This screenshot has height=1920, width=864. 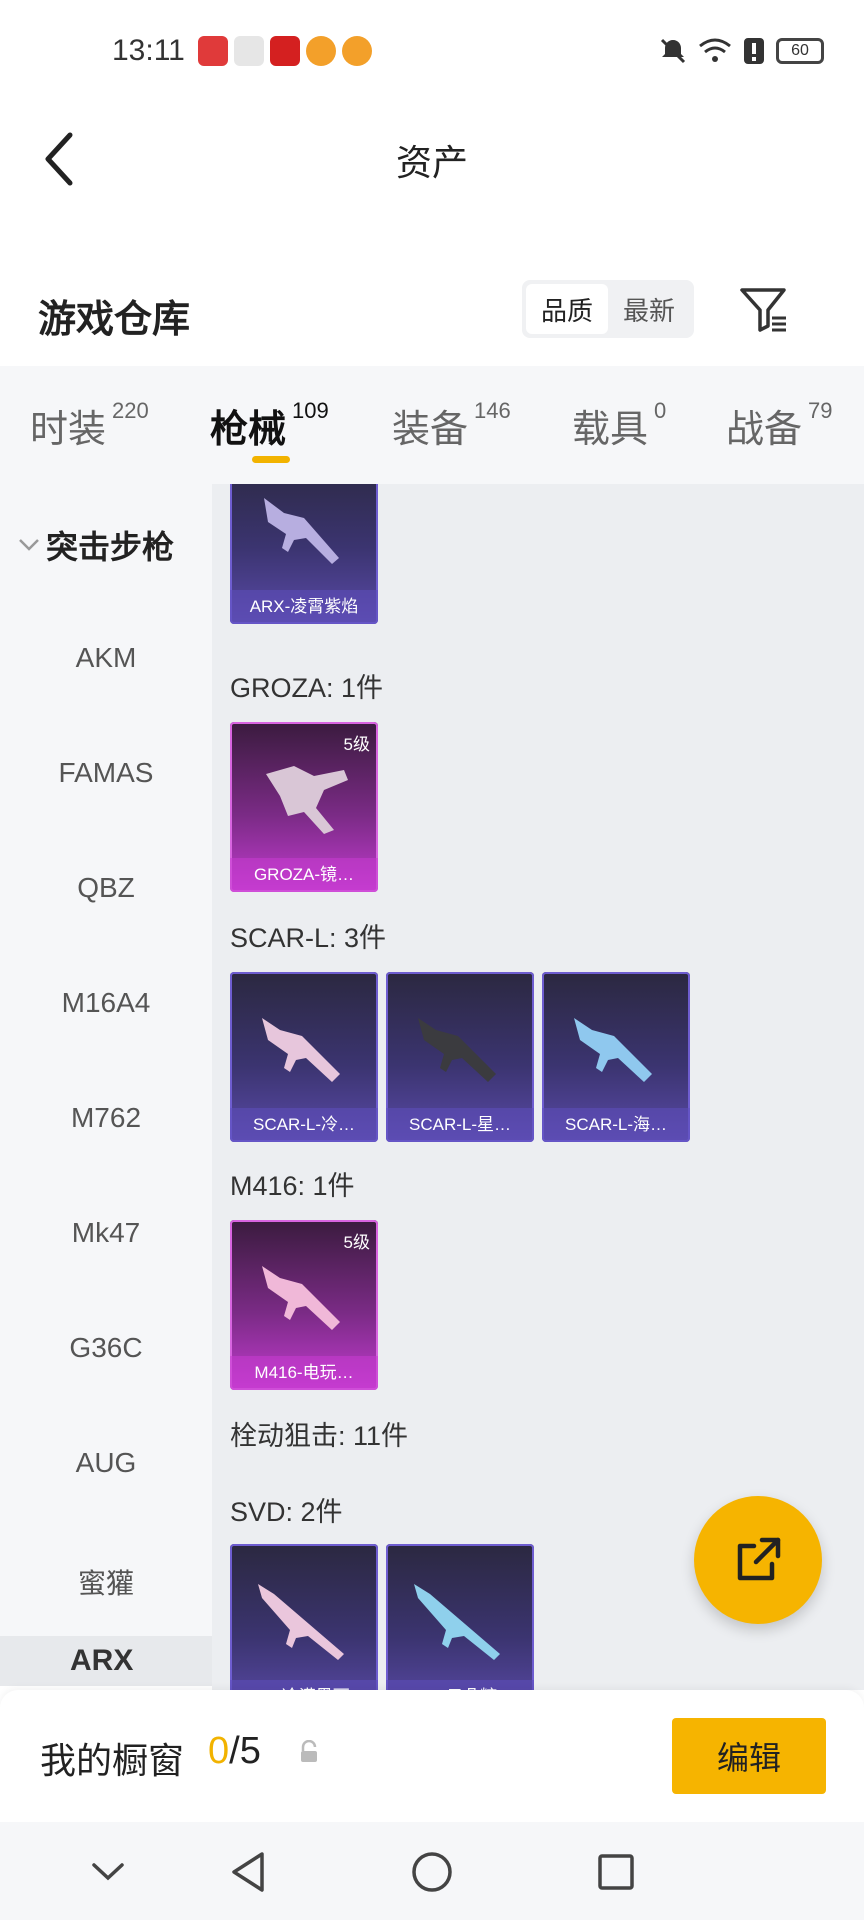 I want to click on share-button, so click(x=758, y=1560).